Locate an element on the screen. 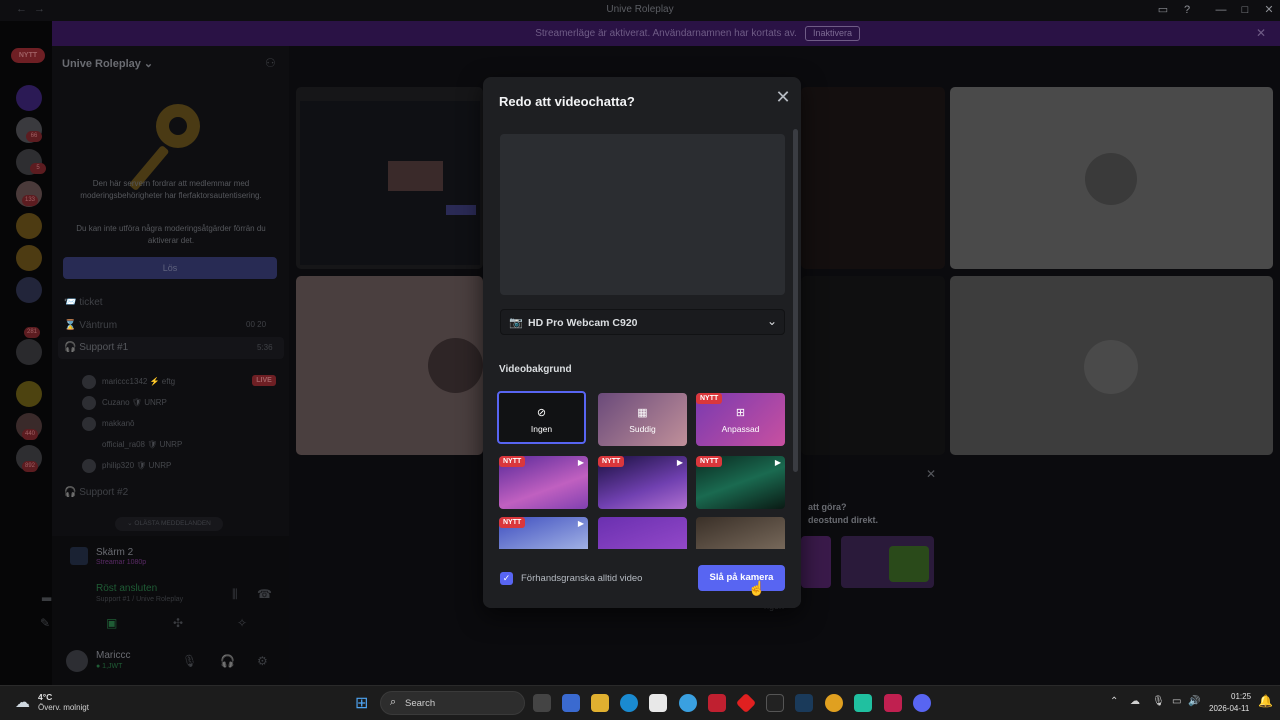  noise-suppression-icon: ⫼ is located at coordinates (235, 594).